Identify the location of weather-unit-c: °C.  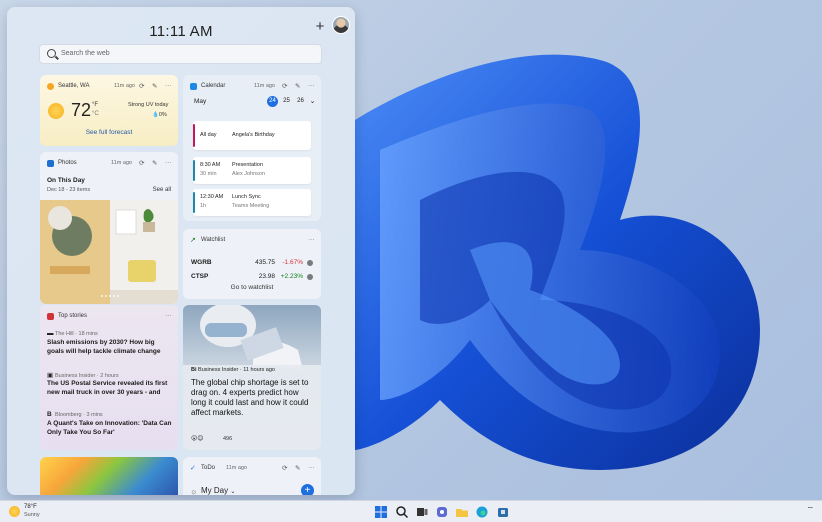
(95, 114).